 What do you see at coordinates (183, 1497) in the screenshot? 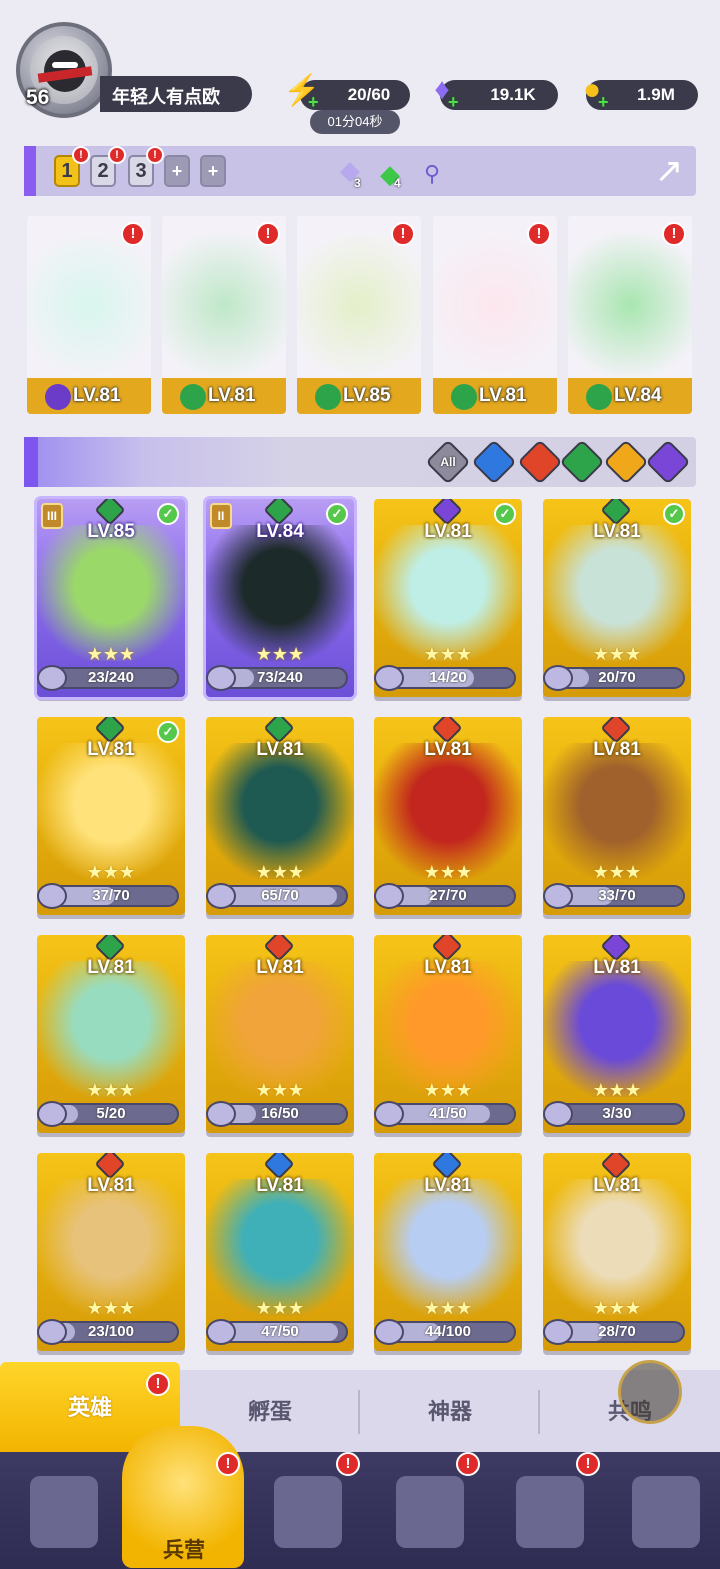
I see `nav-barracks: 兵营` at bounding box center [183, 1497].